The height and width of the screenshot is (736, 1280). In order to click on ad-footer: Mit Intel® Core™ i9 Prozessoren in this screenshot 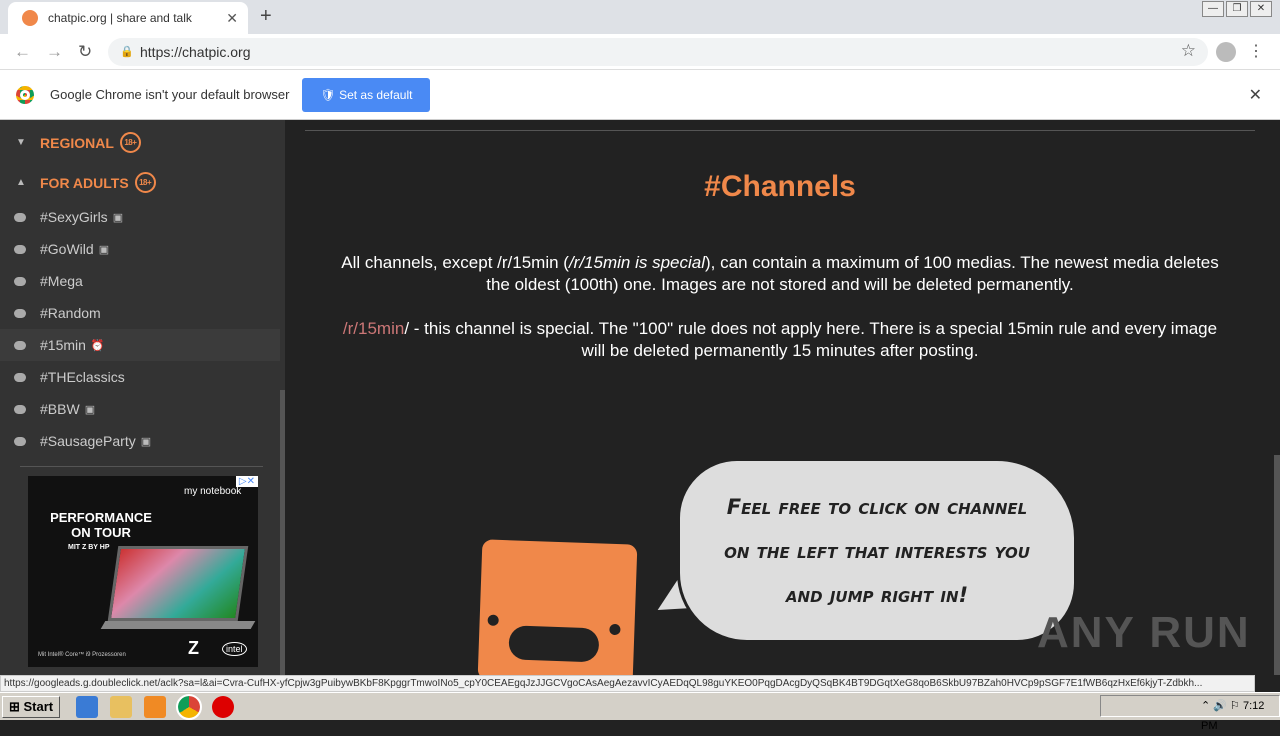, I will do `click(82, 655)`.